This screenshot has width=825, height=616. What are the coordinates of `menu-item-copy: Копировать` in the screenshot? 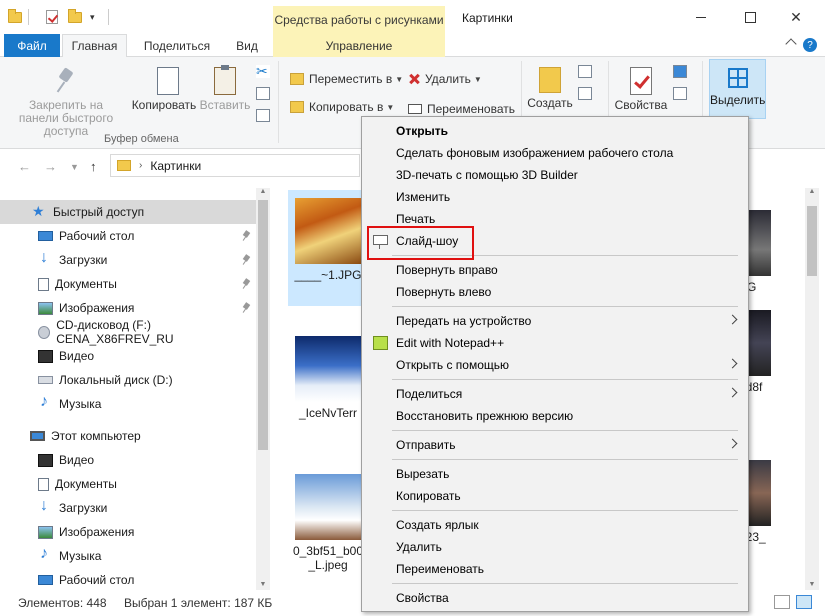 It's located at (555, 496).